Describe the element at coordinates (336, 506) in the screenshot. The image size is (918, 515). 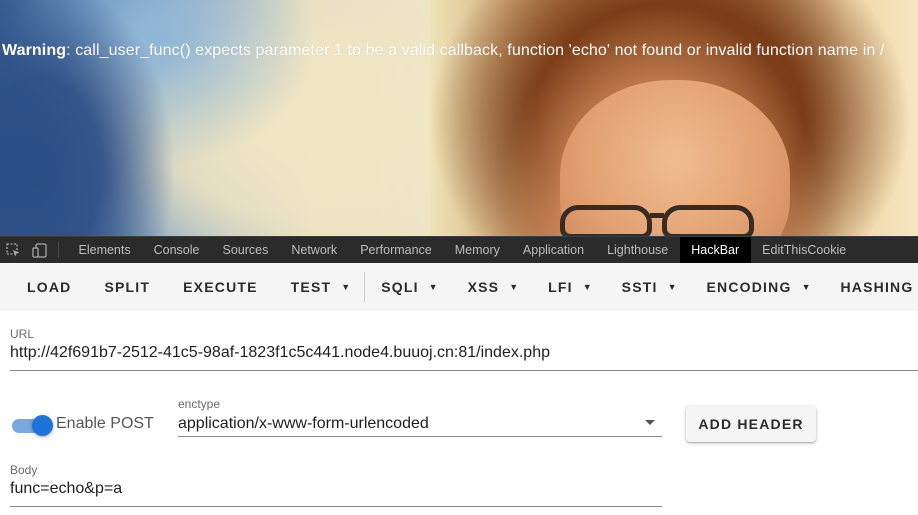
I see `body-underline` at that location.